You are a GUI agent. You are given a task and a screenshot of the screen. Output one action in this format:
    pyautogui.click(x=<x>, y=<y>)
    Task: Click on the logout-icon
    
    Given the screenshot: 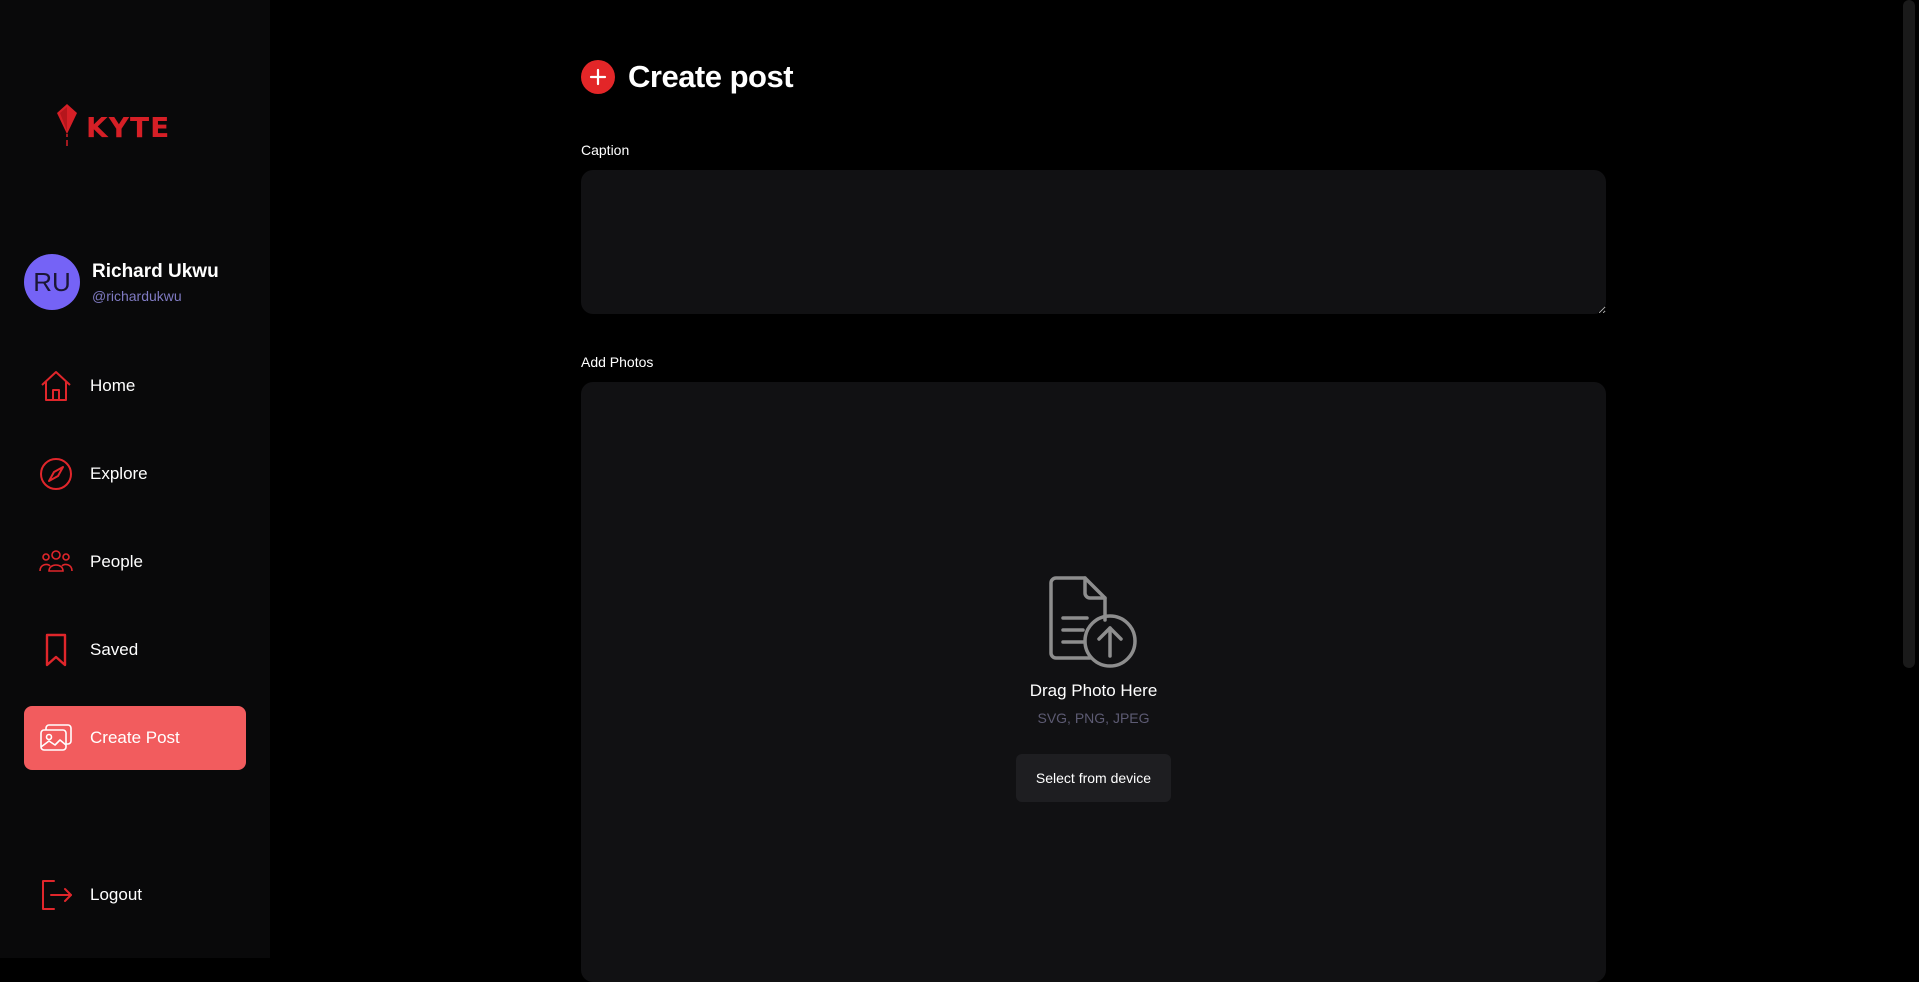 What is the action you would take?
    pyautogui.click(x=56, y=895)
    